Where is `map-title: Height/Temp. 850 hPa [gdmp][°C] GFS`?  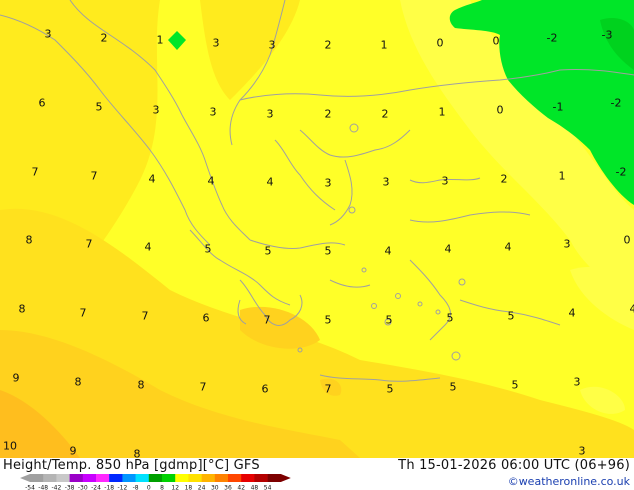
map-title: Height/Temp. 850 hPa [gdmp][°C] GFS is located at coordinates (131, 465).